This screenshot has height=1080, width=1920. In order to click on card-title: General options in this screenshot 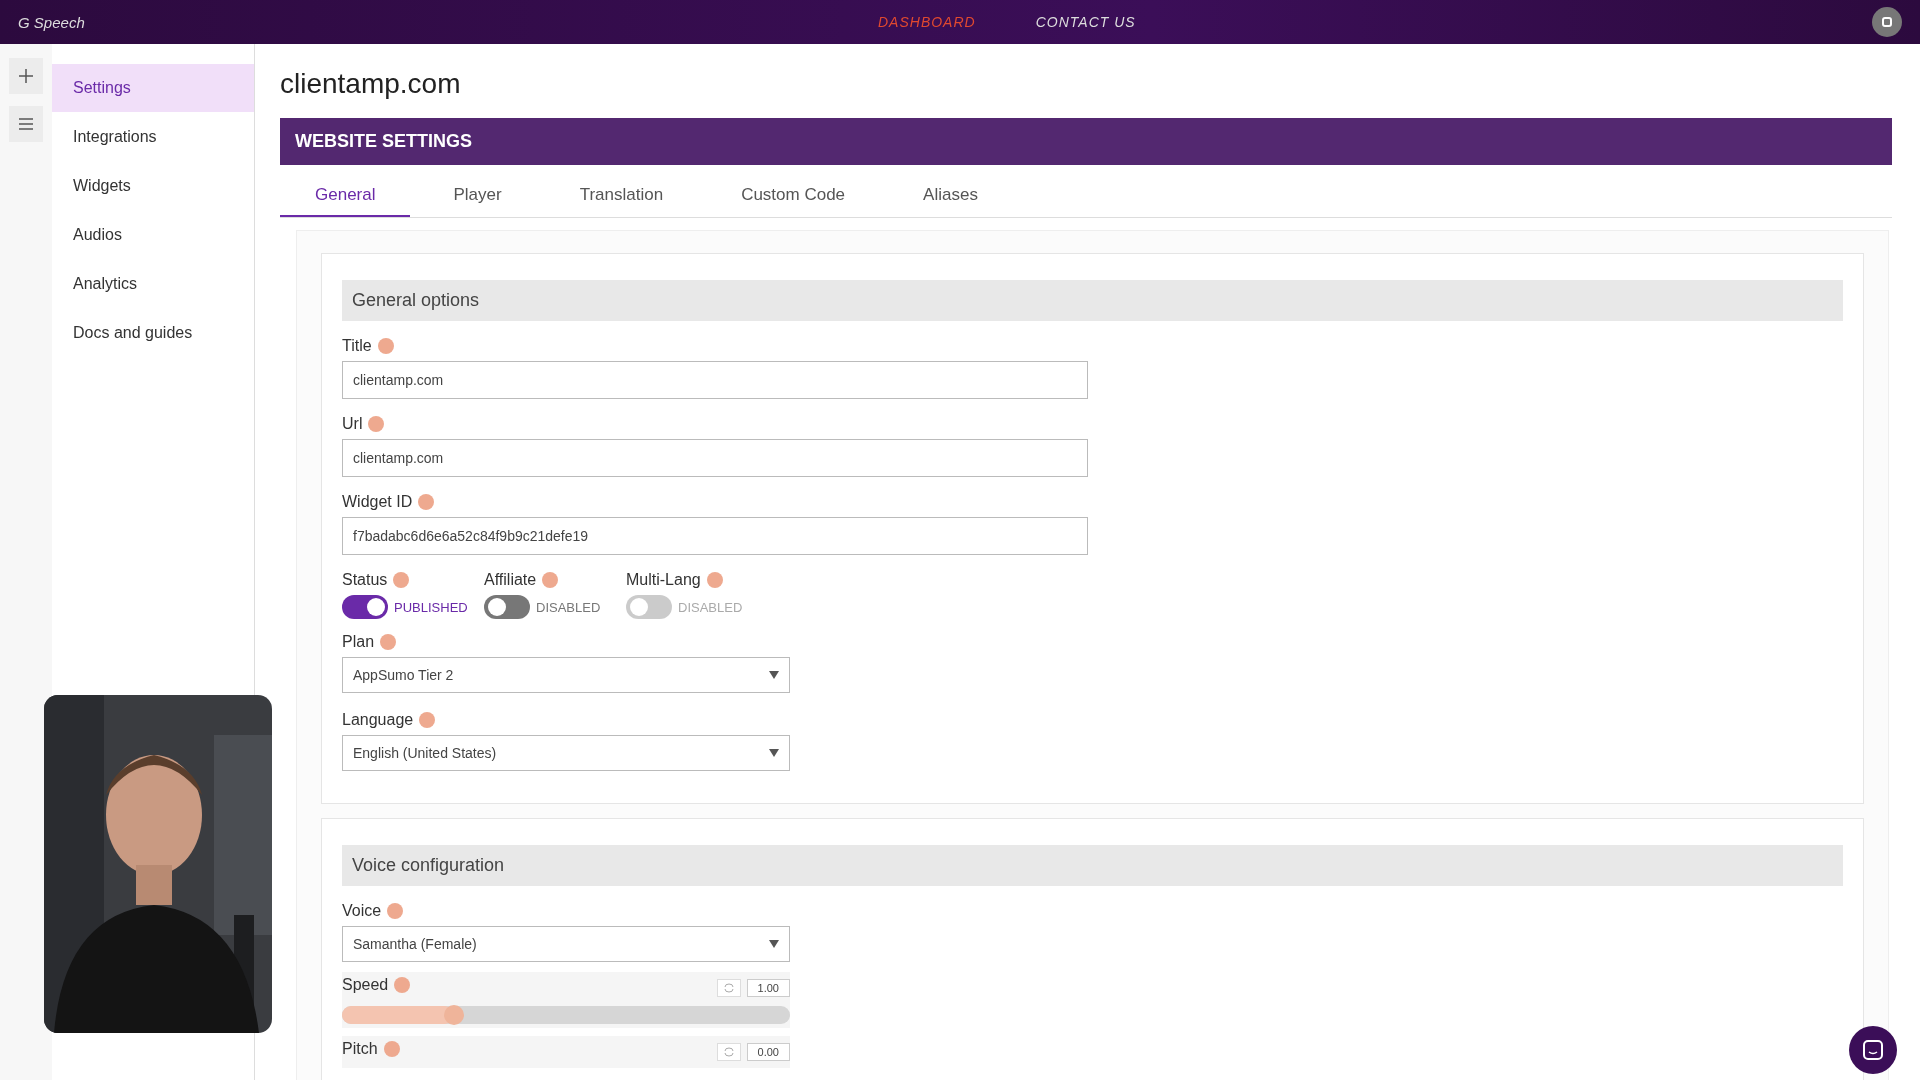, I will do `click(1092, 300)`.